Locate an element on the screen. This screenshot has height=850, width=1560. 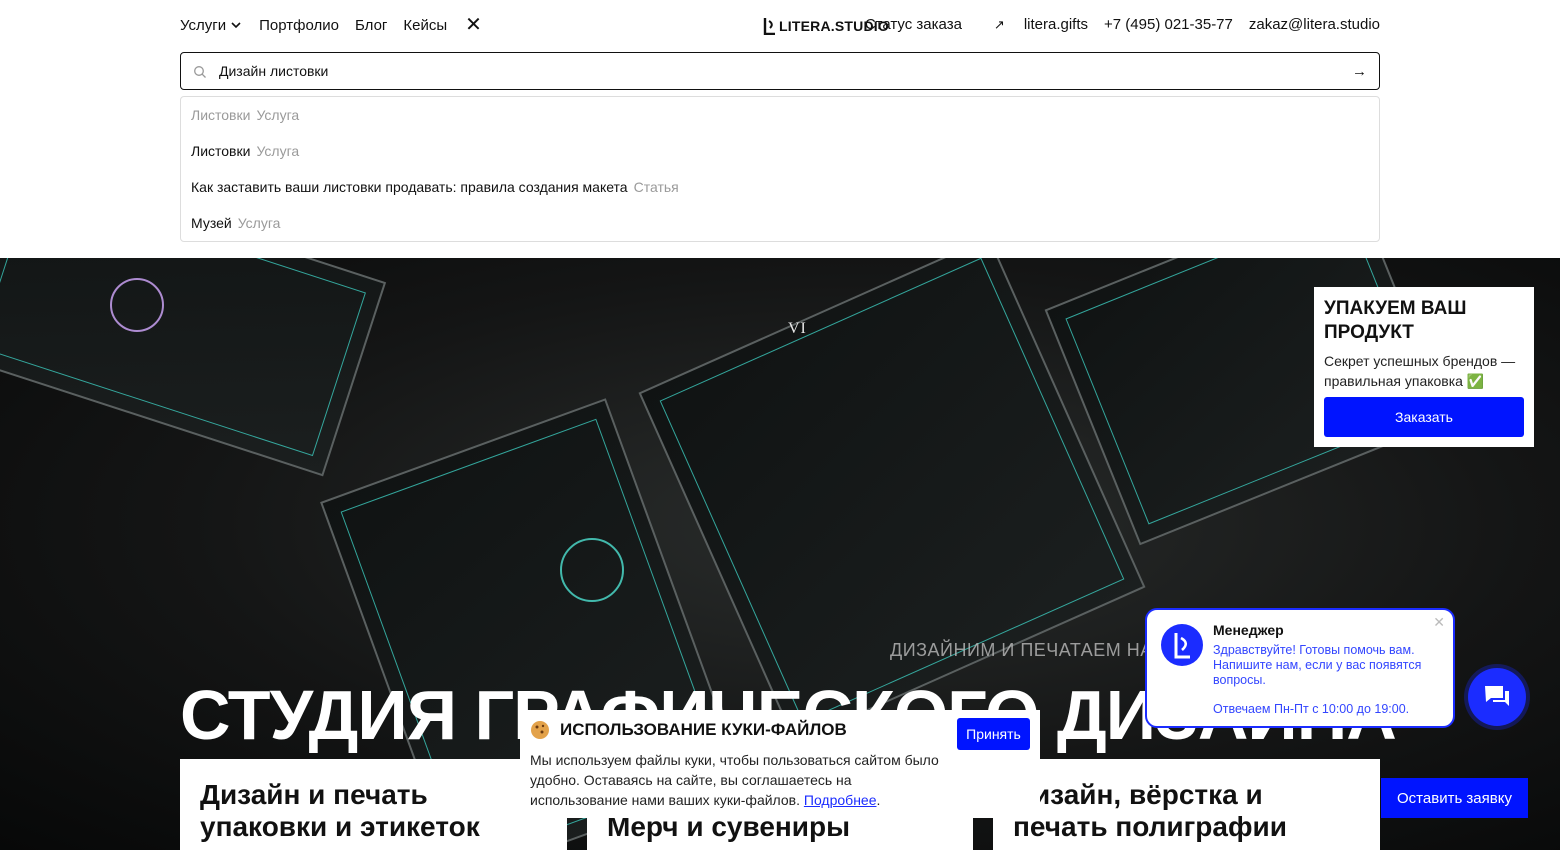
suggestion-kind: Статья is located at coordinates (656, 187).